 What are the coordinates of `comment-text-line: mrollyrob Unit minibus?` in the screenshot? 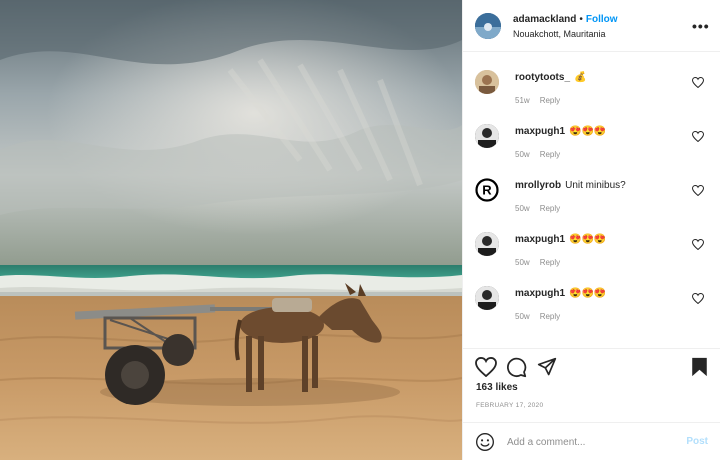 It's located at (570, 185).